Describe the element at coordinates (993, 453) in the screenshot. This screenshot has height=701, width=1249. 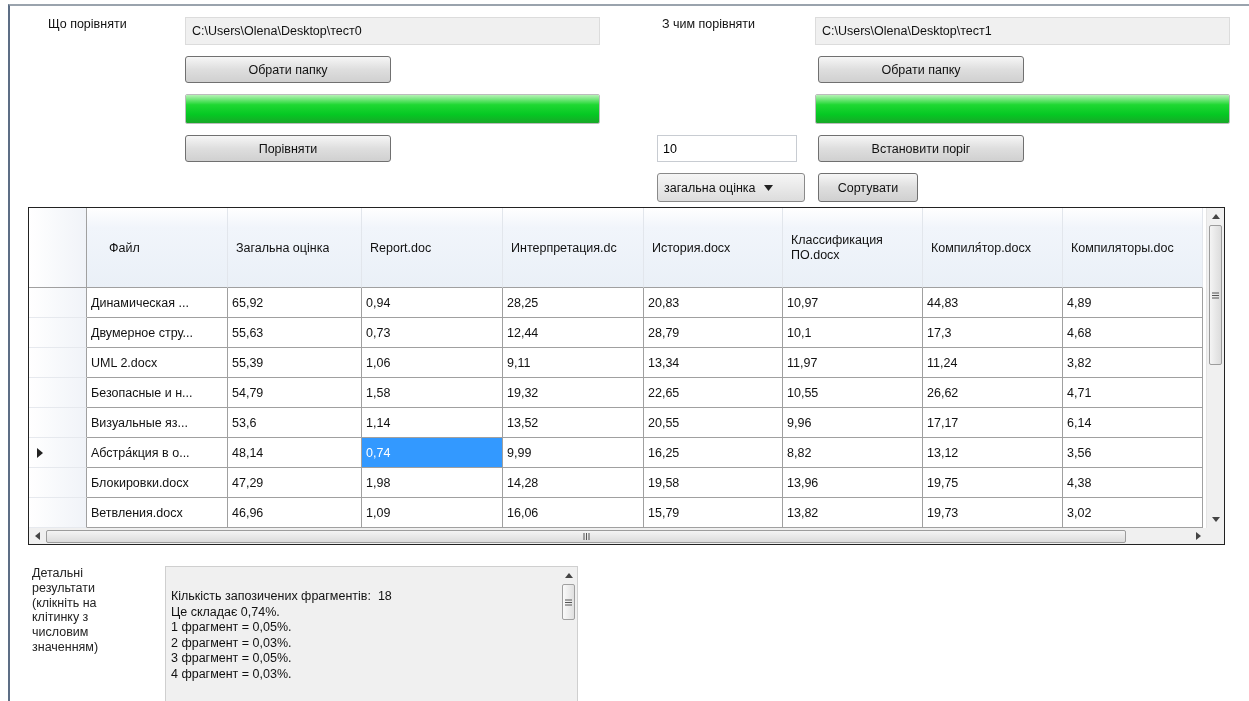
I see `table-cell: 13,12` at that location.